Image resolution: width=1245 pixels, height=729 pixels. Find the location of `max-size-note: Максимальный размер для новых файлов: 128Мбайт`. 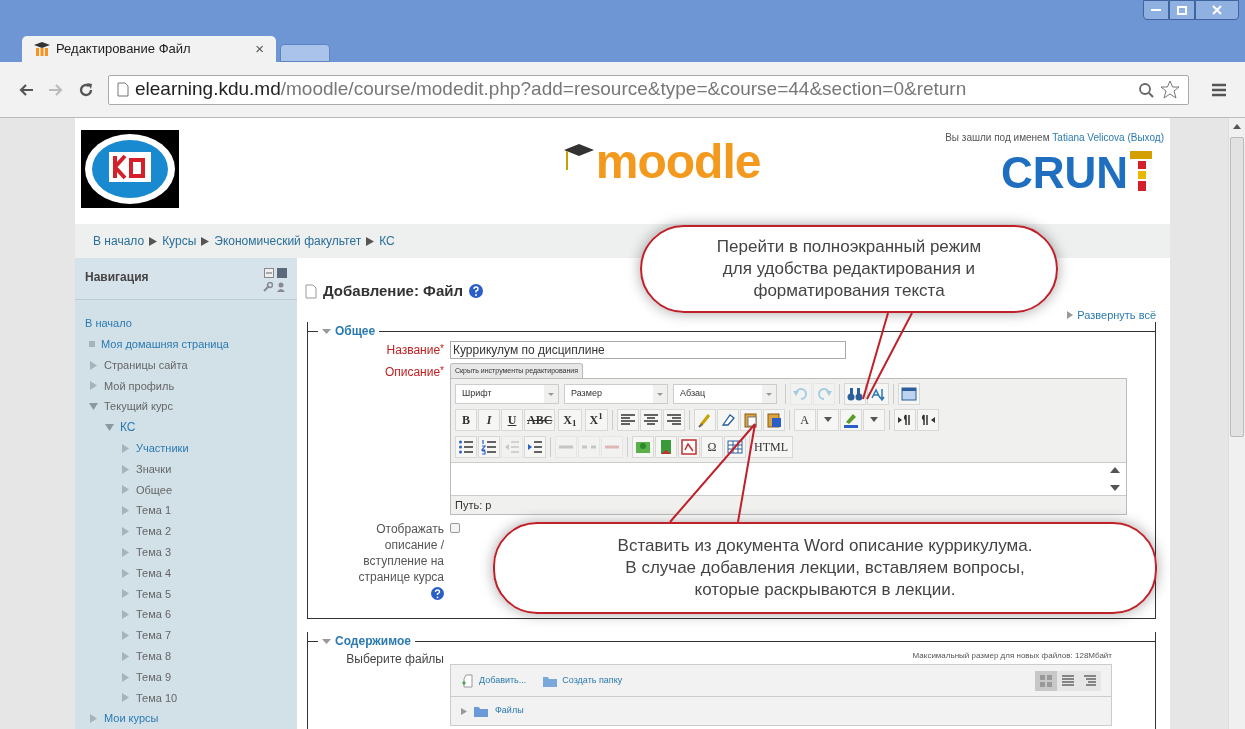

max-size-note: Максимальный размер для новых файлов: 128Мбайт is located at coordinates (1012, 656).